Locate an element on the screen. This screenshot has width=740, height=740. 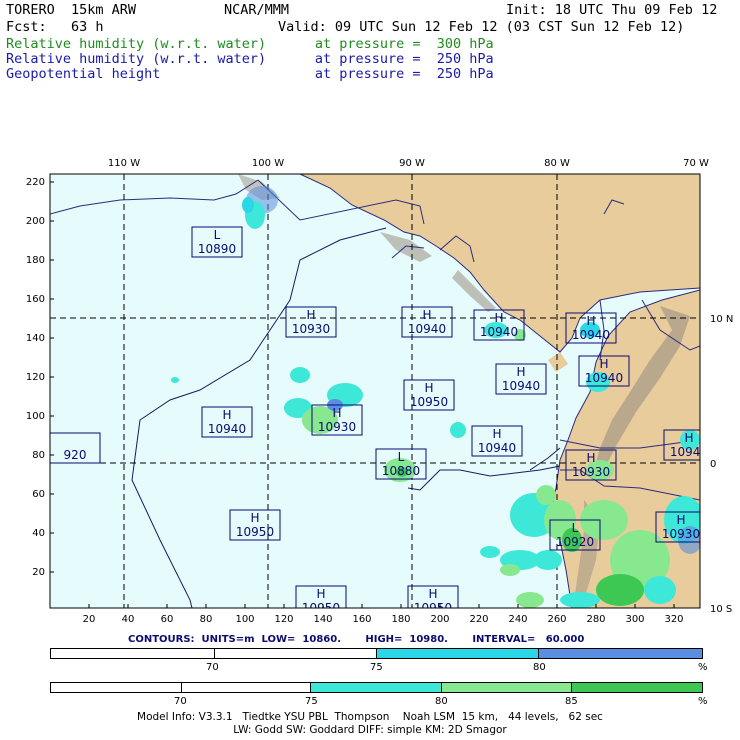
y-grid-index: 120 is located at coordinates (35, 377).